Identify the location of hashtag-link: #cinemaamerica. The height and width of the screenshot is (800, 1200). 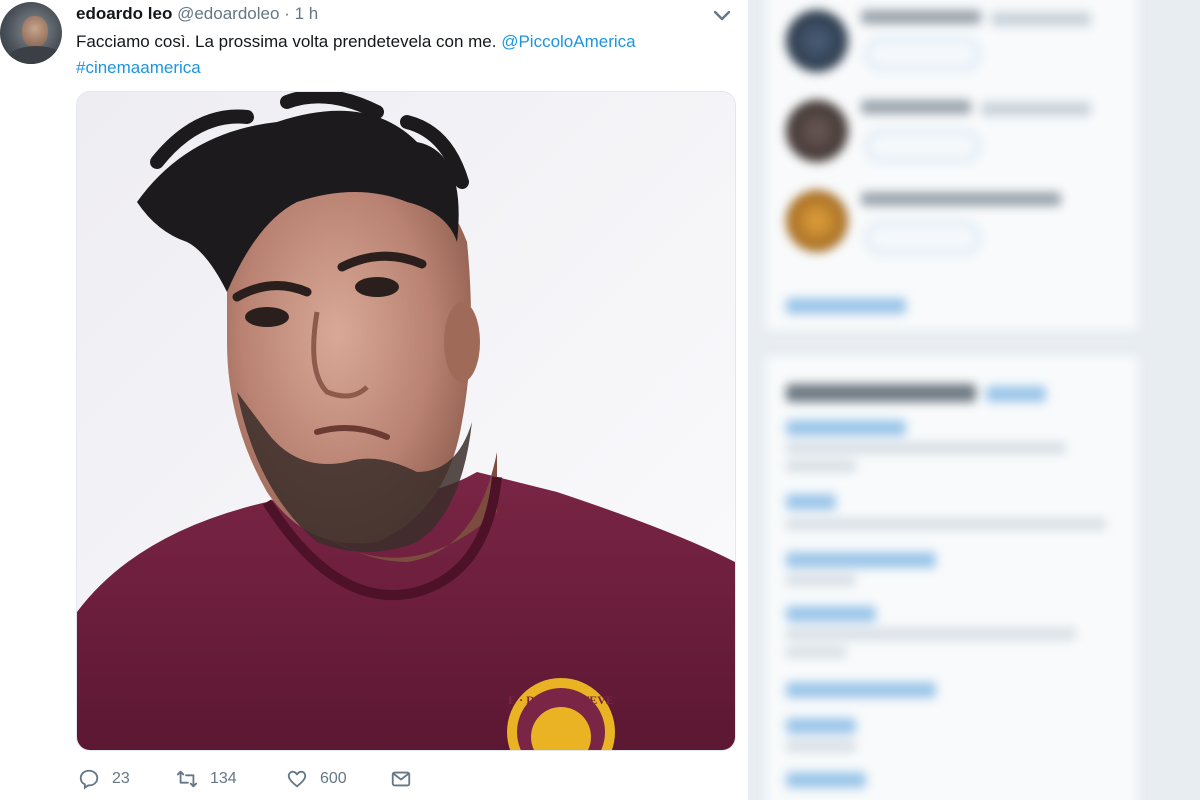
(138, 67).